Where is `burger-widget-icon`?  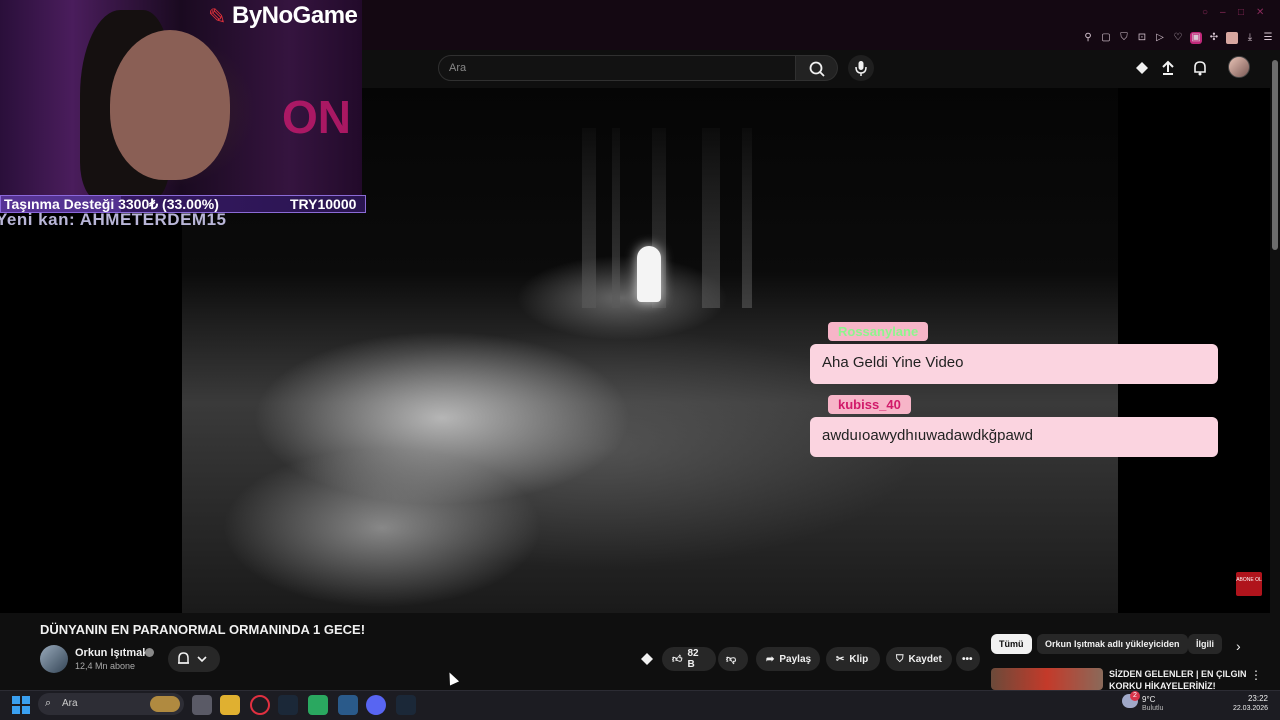 burger-widget-icon is located at coordinates (165, 704).